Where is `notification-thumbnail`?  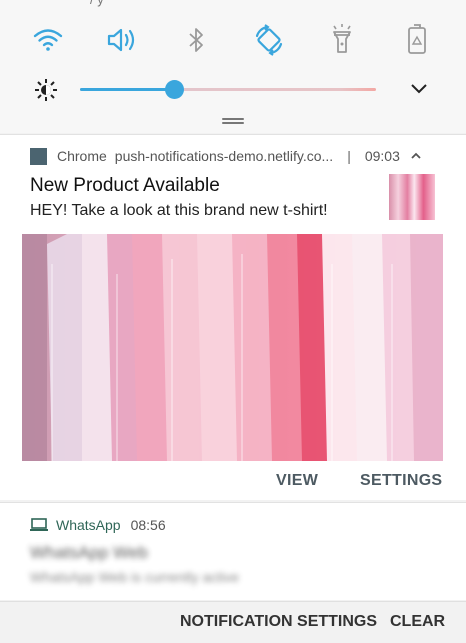 notification-thumbnail is located at coordinates (412, 197).